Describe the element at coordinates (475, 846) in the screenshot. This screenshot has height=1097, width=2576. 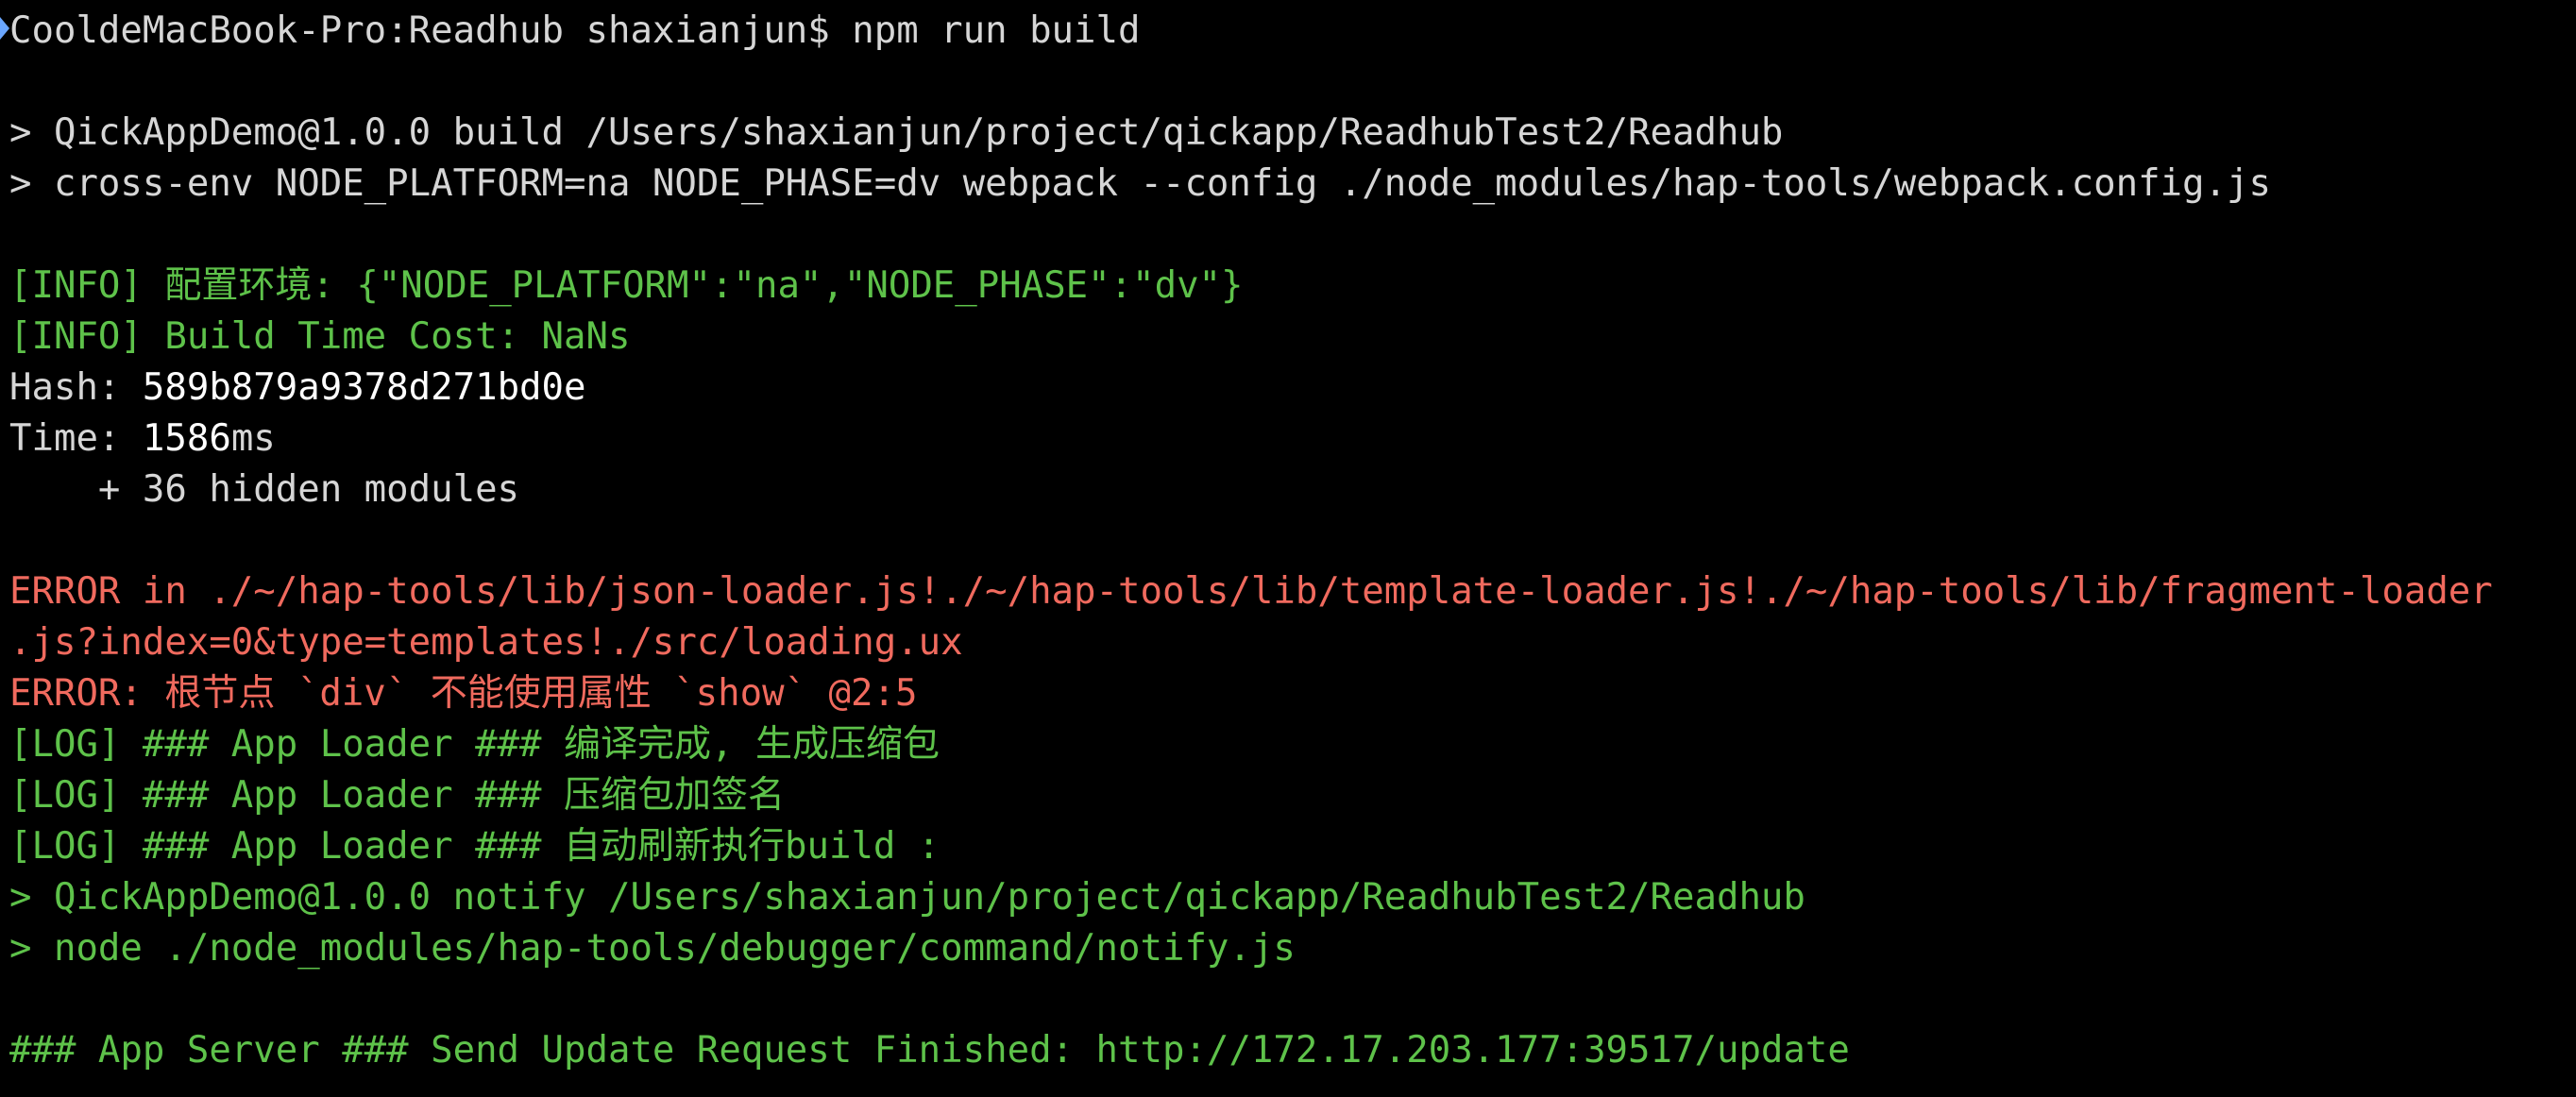
I see `log-line: [LOG] ### App Loader ### 自动刷新执行build :` at that location.